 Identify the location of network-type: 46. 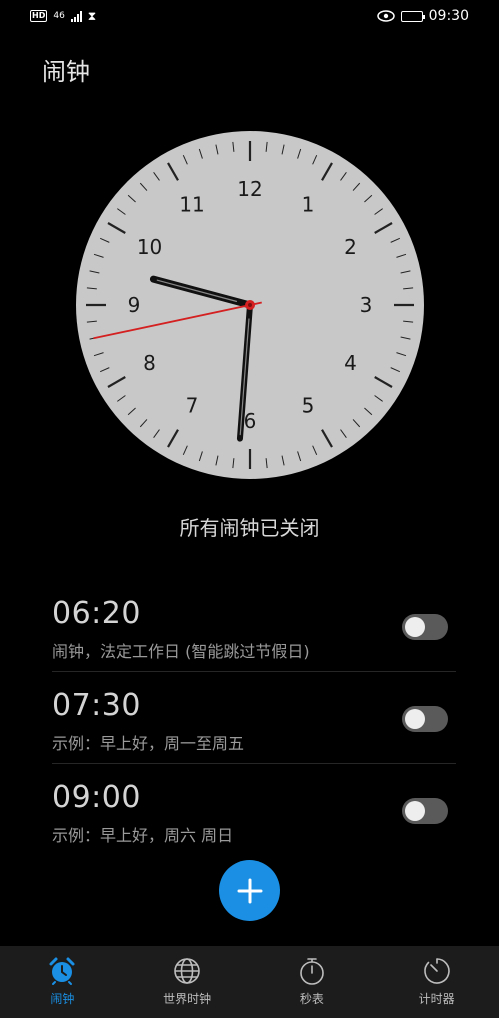
(59, 15).